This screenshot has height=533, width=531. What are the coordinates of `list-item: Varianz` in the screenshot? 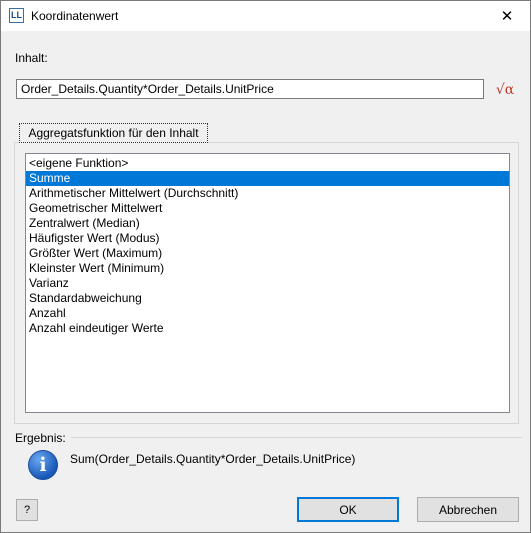 It's located at (267, 283).